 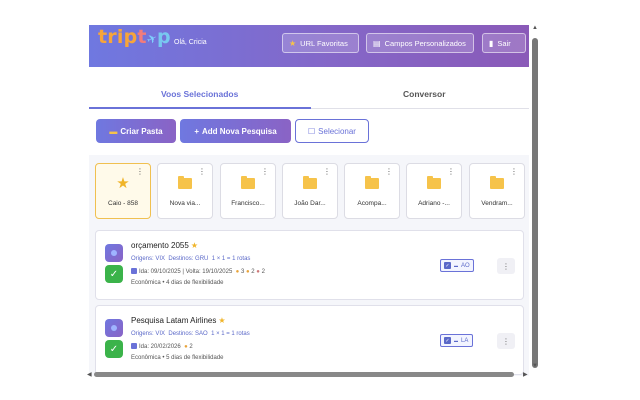 I want to click on scroll-up-icon: ▲, so click(x=535, y=28).